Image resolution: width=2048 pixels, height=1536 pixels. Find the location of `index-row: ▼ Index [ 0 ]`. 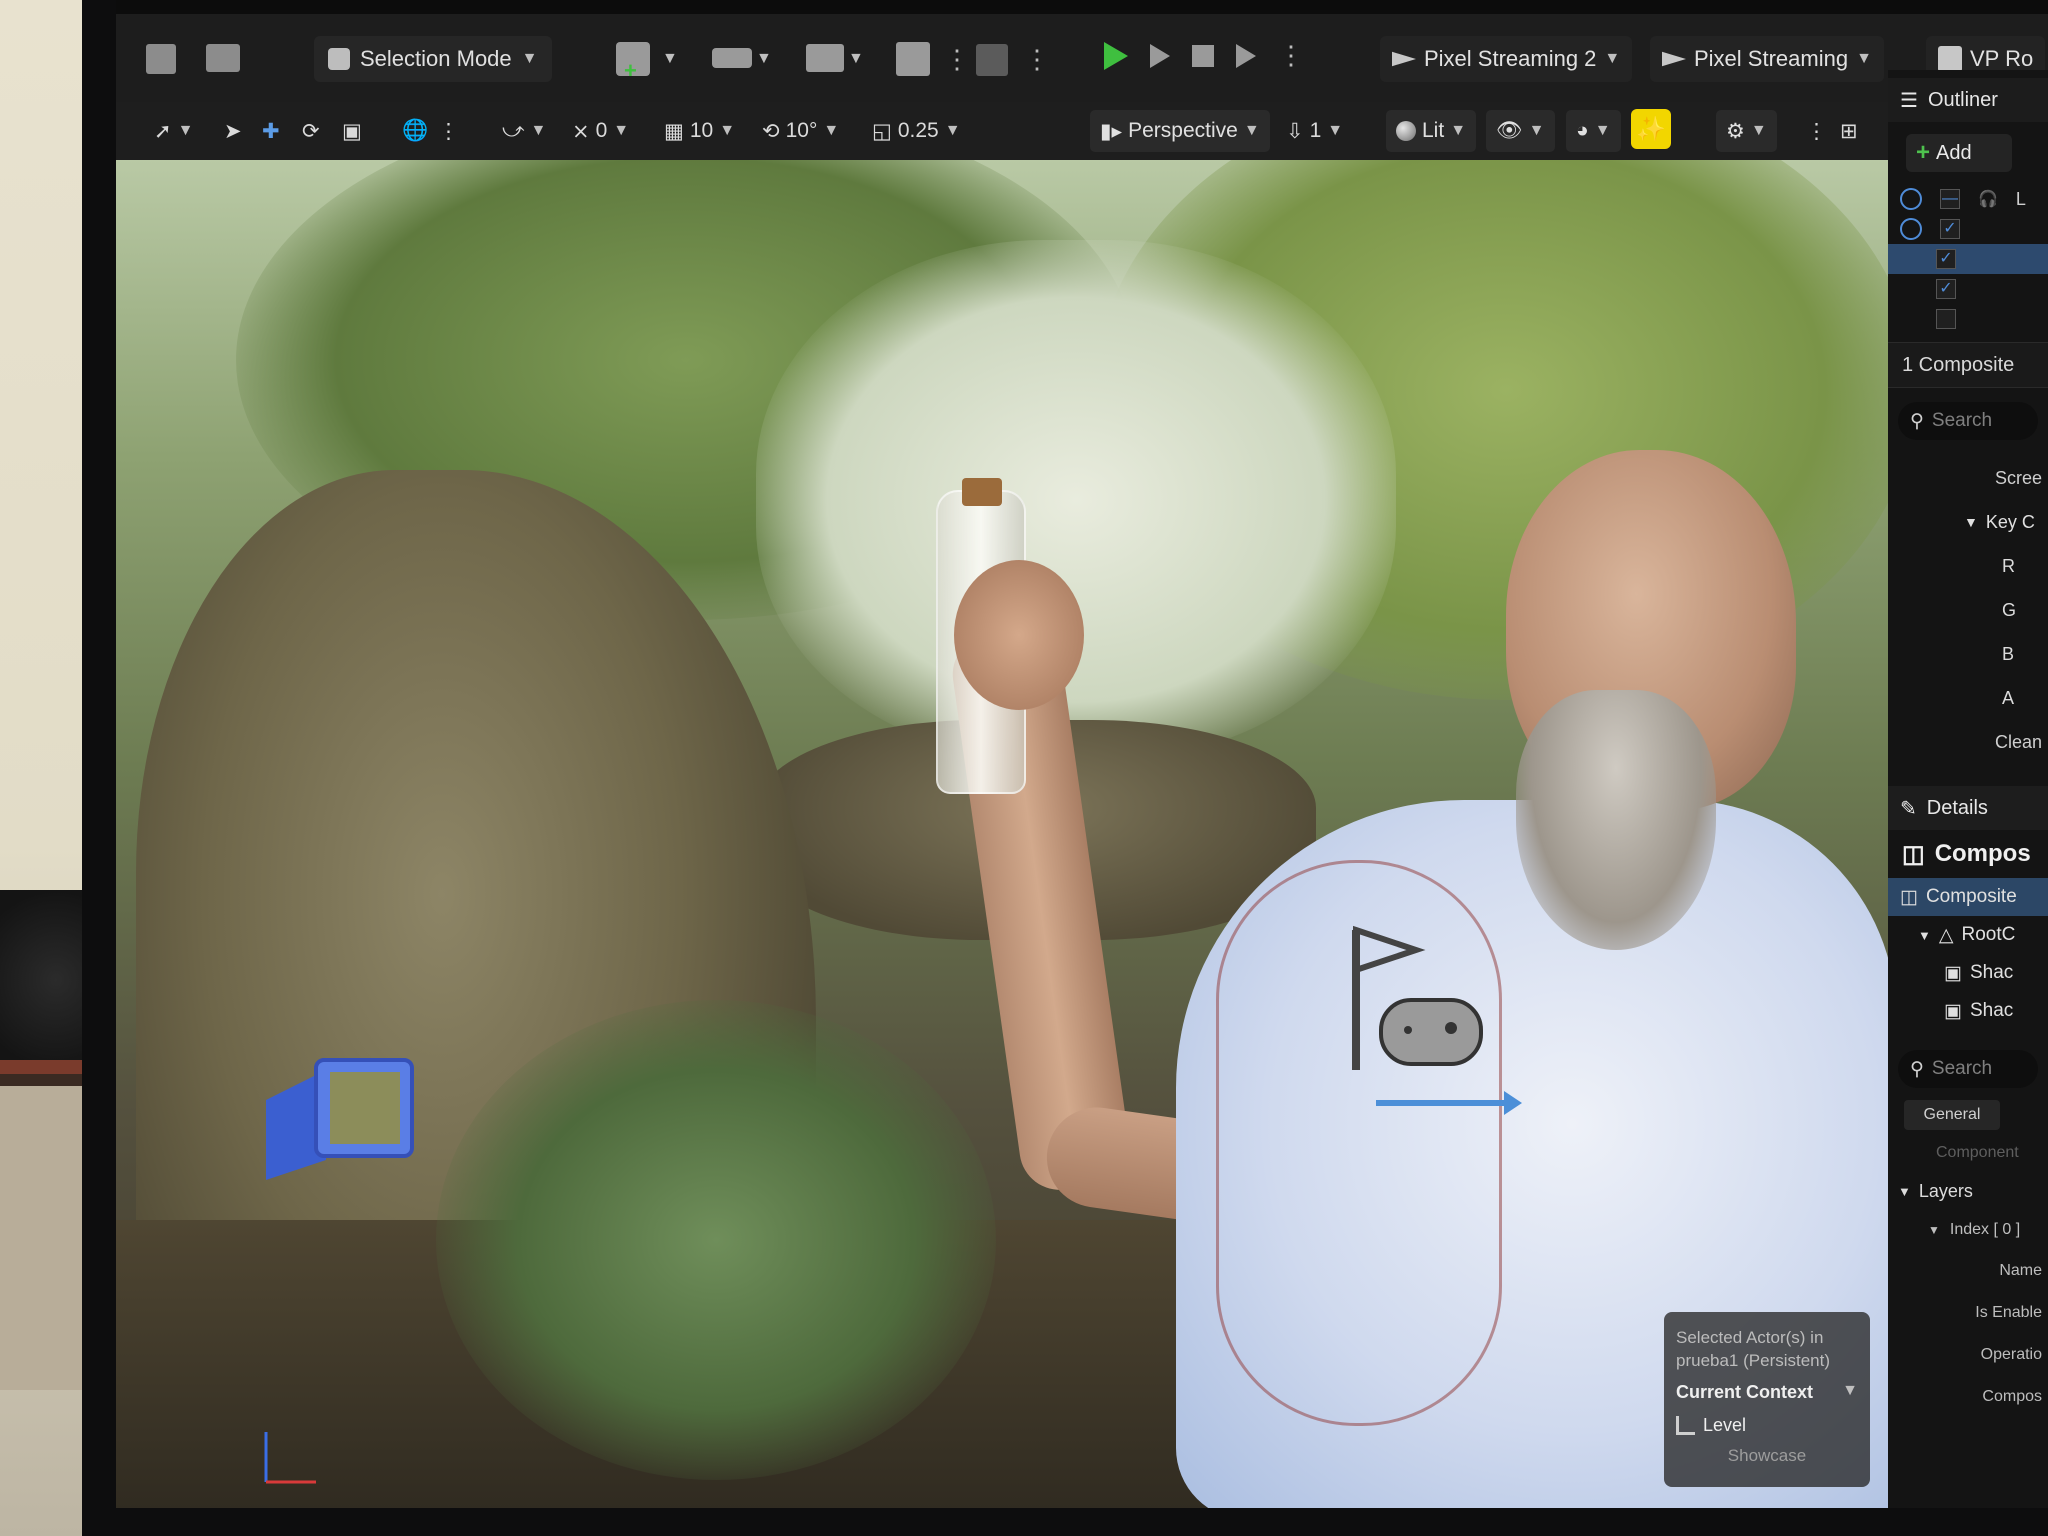

index-row: ▼ Index [ 0 ] is located at coordinates (1968, 1230).